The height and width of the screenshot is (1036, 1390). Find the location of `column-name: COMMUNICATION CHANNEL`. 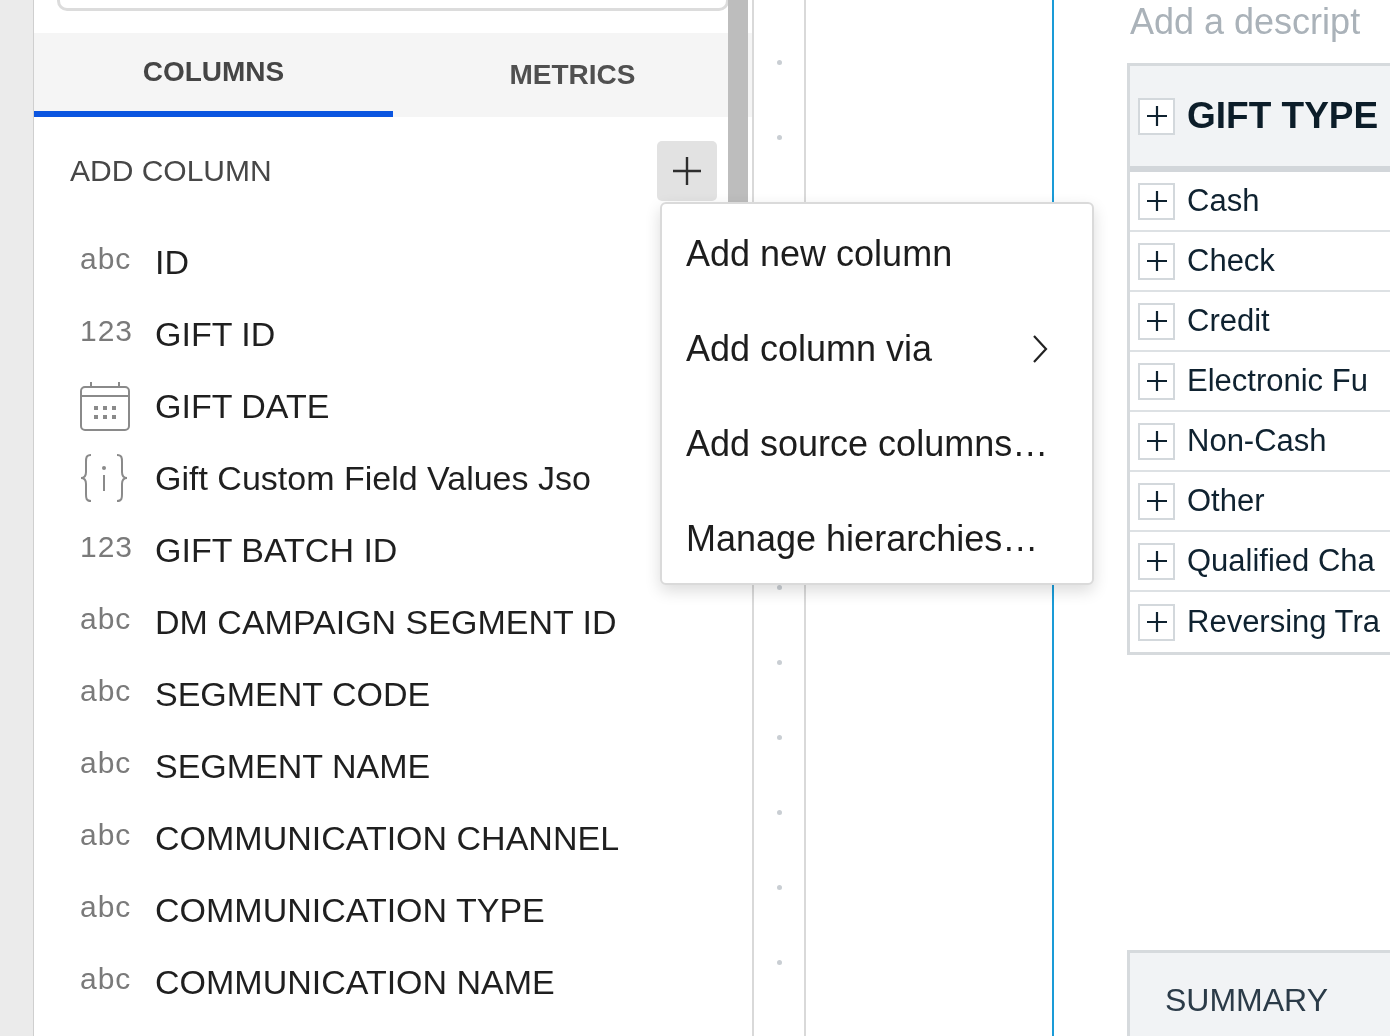

column-name: COMMUNICATION CHANNEL is located at coordinates (387, 838).